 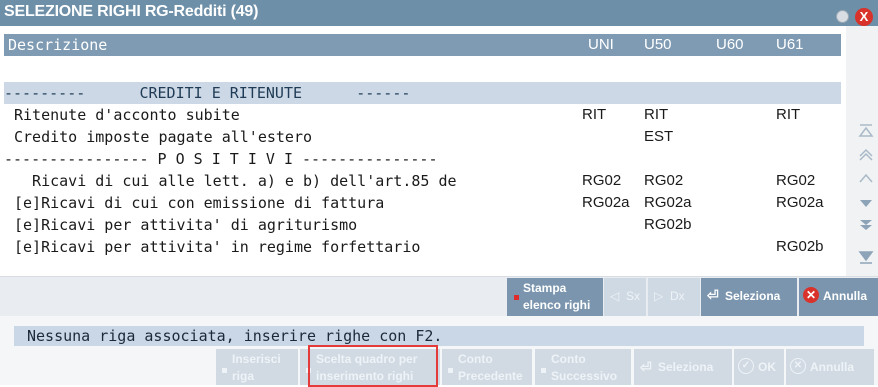 What do you see at coordinates (790, 44) in the screenshot?
I see `header-u61: U61` at bounding box center [790, 44].